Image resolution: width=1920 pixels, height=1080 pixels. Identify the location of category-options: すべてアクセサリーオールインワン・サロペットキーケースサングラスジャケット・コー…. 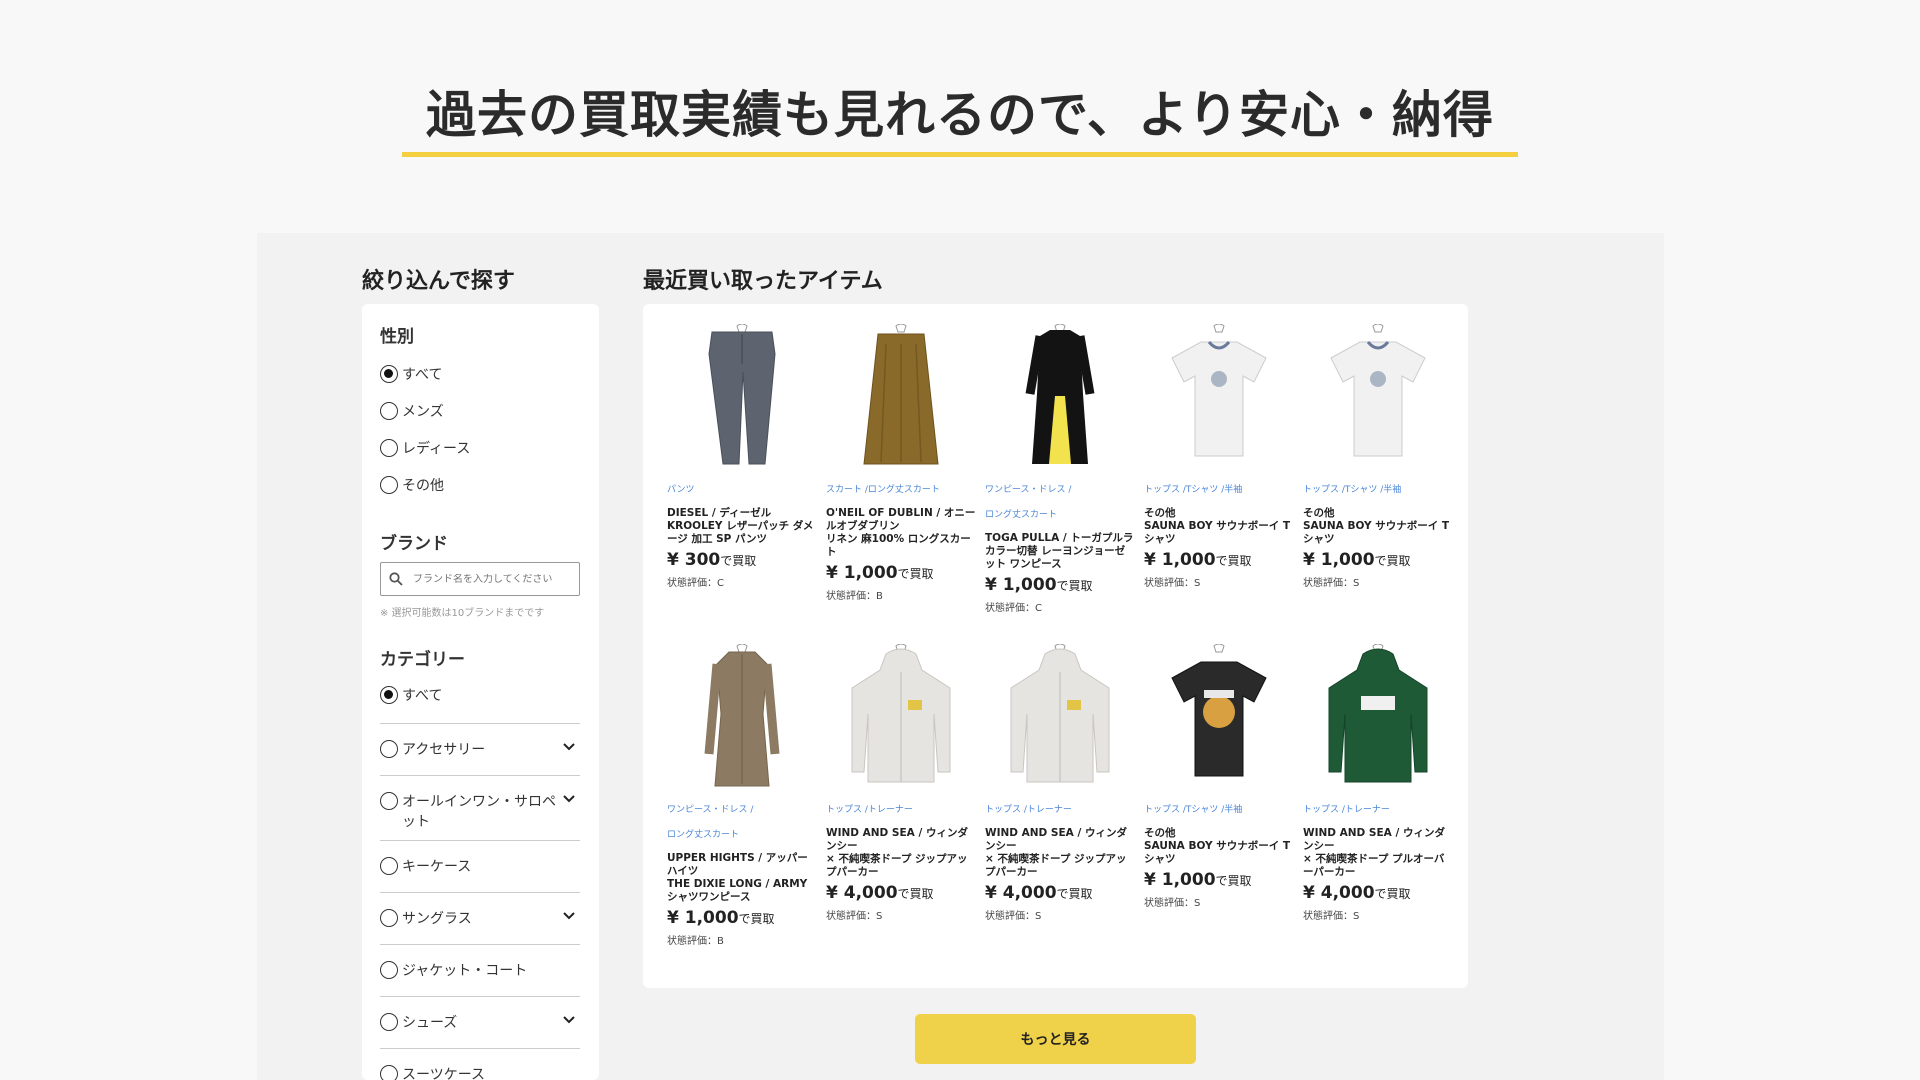
(480, 881).